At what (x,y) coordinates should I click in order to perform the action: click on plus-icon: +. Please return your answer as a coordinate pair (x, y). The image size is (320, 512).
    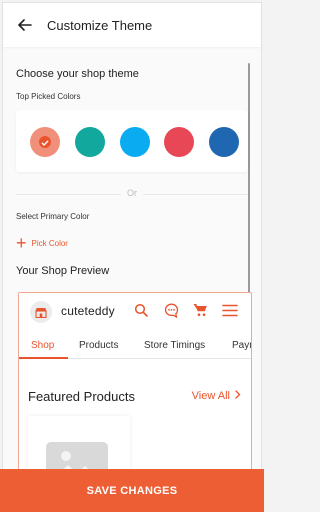
    Looking at the image, I should click on (21, 243).